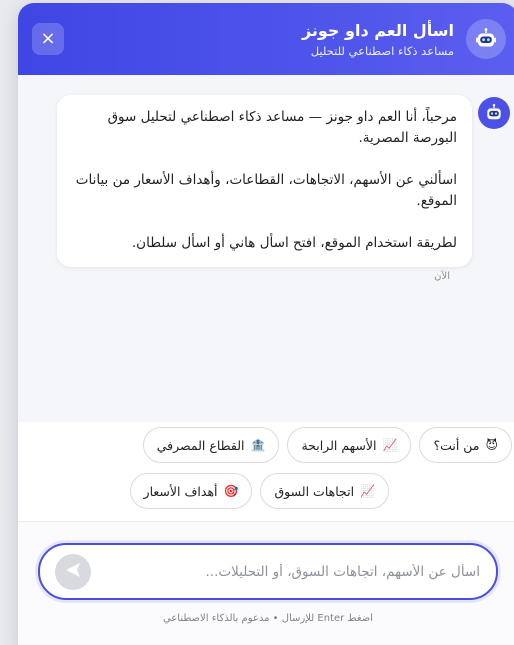 Image resolution: width=514 pixels, height=645 pixels. What do you see at coordinates (382, 50) in the screenshot?
I see `chat-subtitle: مساعد ذكاء اصطناعي للتحليل` at bounding box center [382, 50].